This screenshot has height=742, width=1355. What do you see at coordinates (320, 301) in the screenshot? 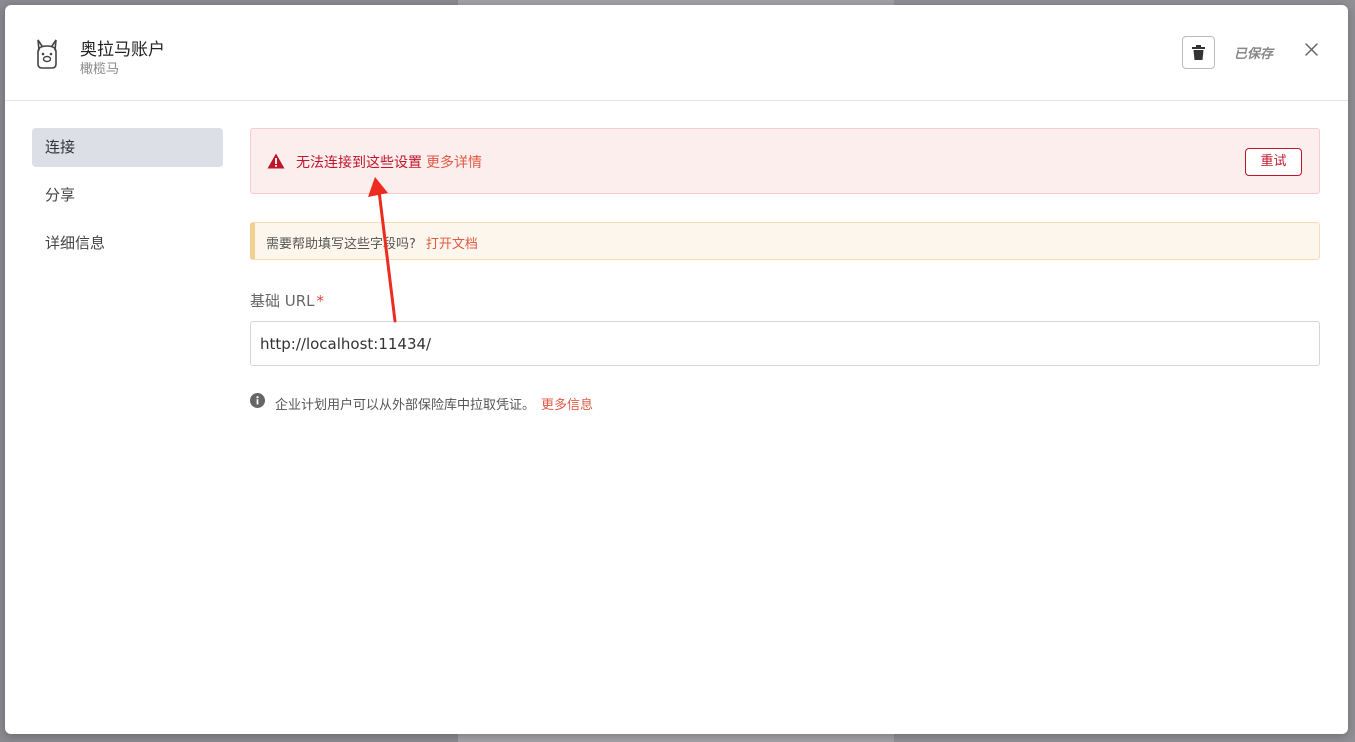
I see `required-marker: *` at bounding box center [320, 301].